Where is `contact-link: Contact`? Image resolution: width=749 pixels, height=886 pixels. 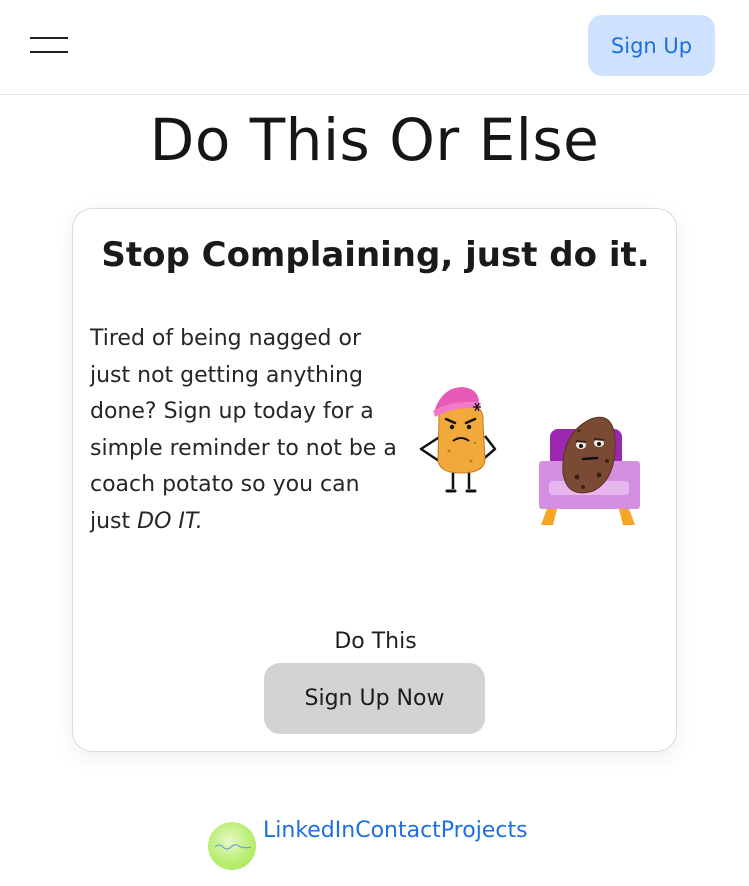
contact-link: Contact is located at coordinates (398, 830).